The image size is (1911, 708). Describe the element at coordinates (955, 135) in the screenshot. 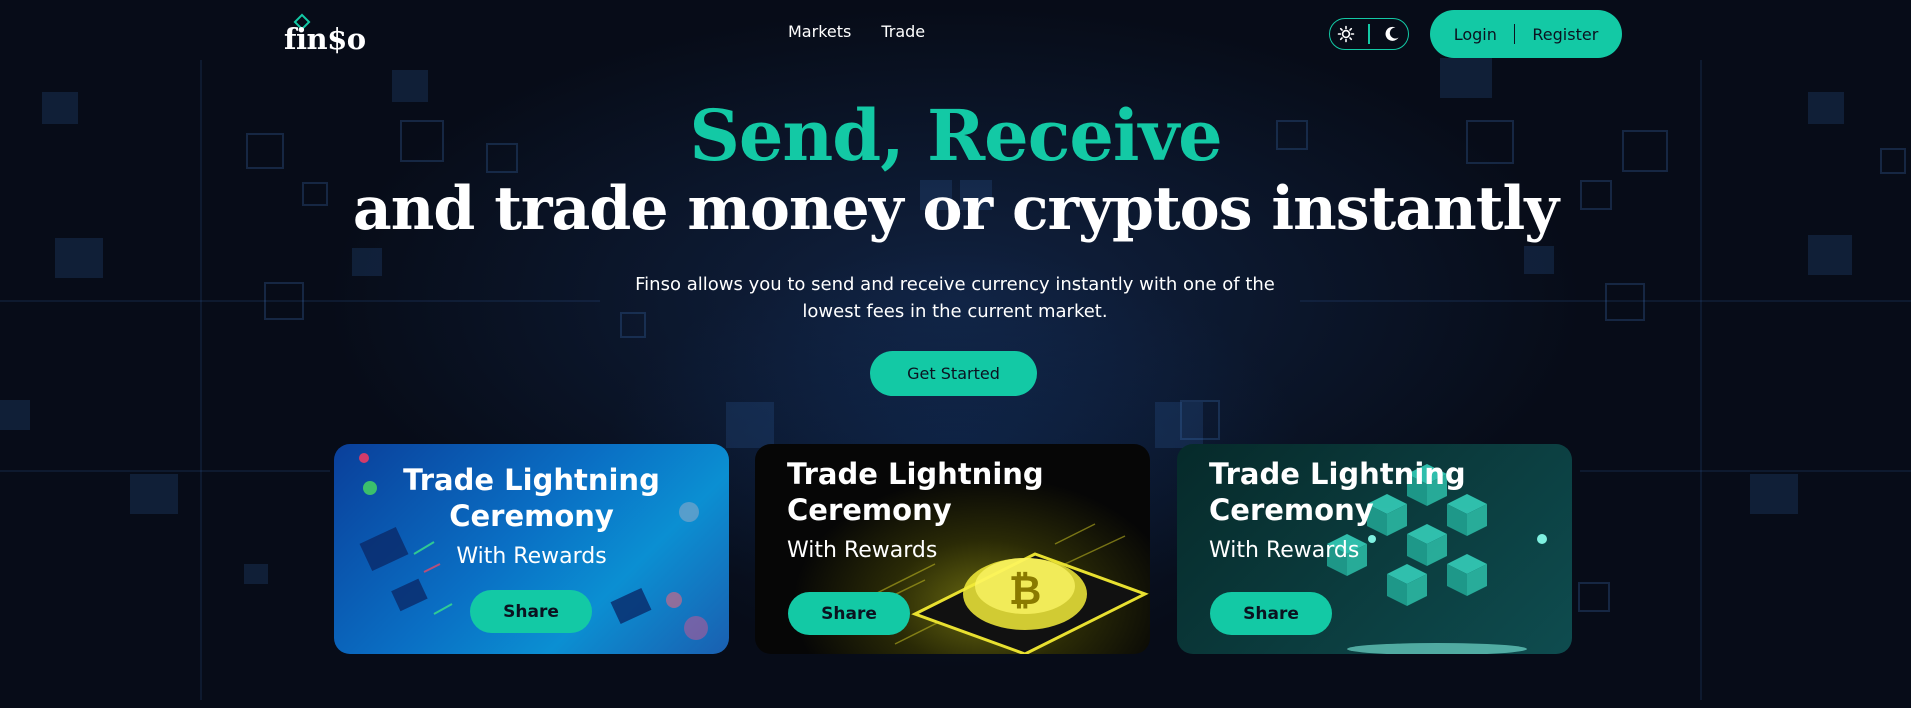

I see `hero-title: Send, Receive` at that location.